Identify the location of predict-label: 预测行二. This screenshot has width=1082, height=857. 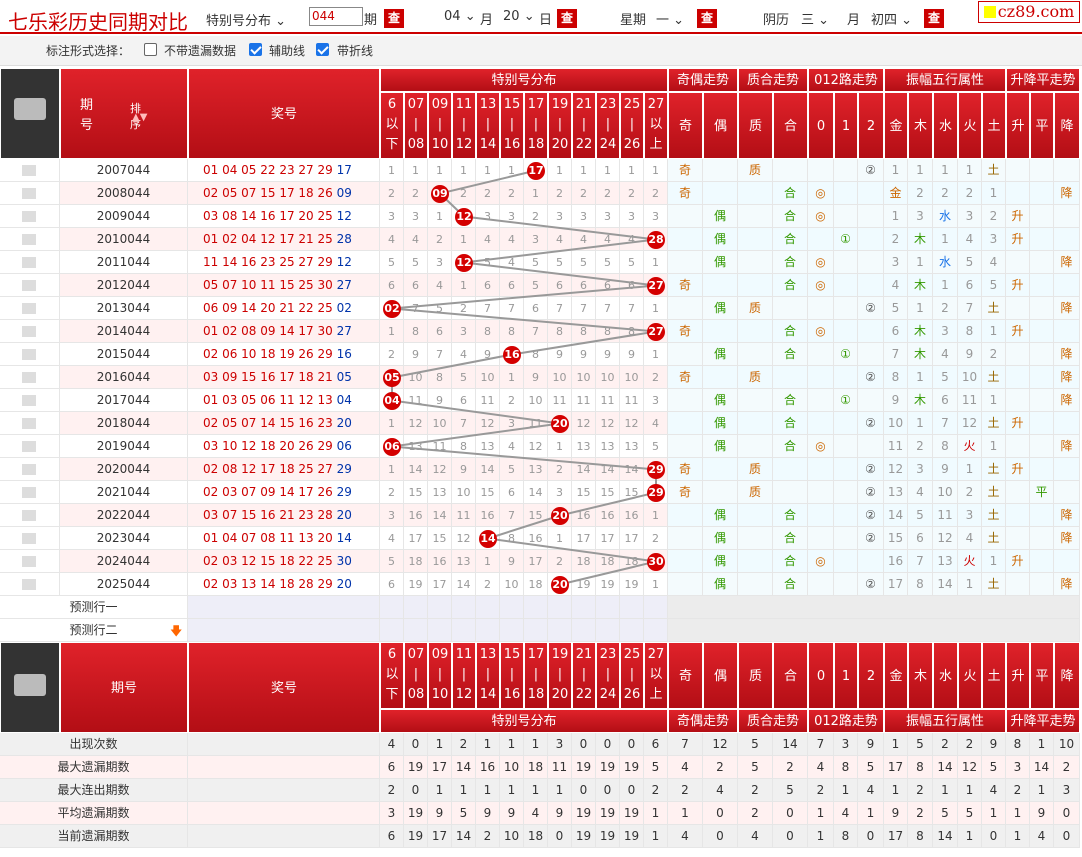
(94, 630).